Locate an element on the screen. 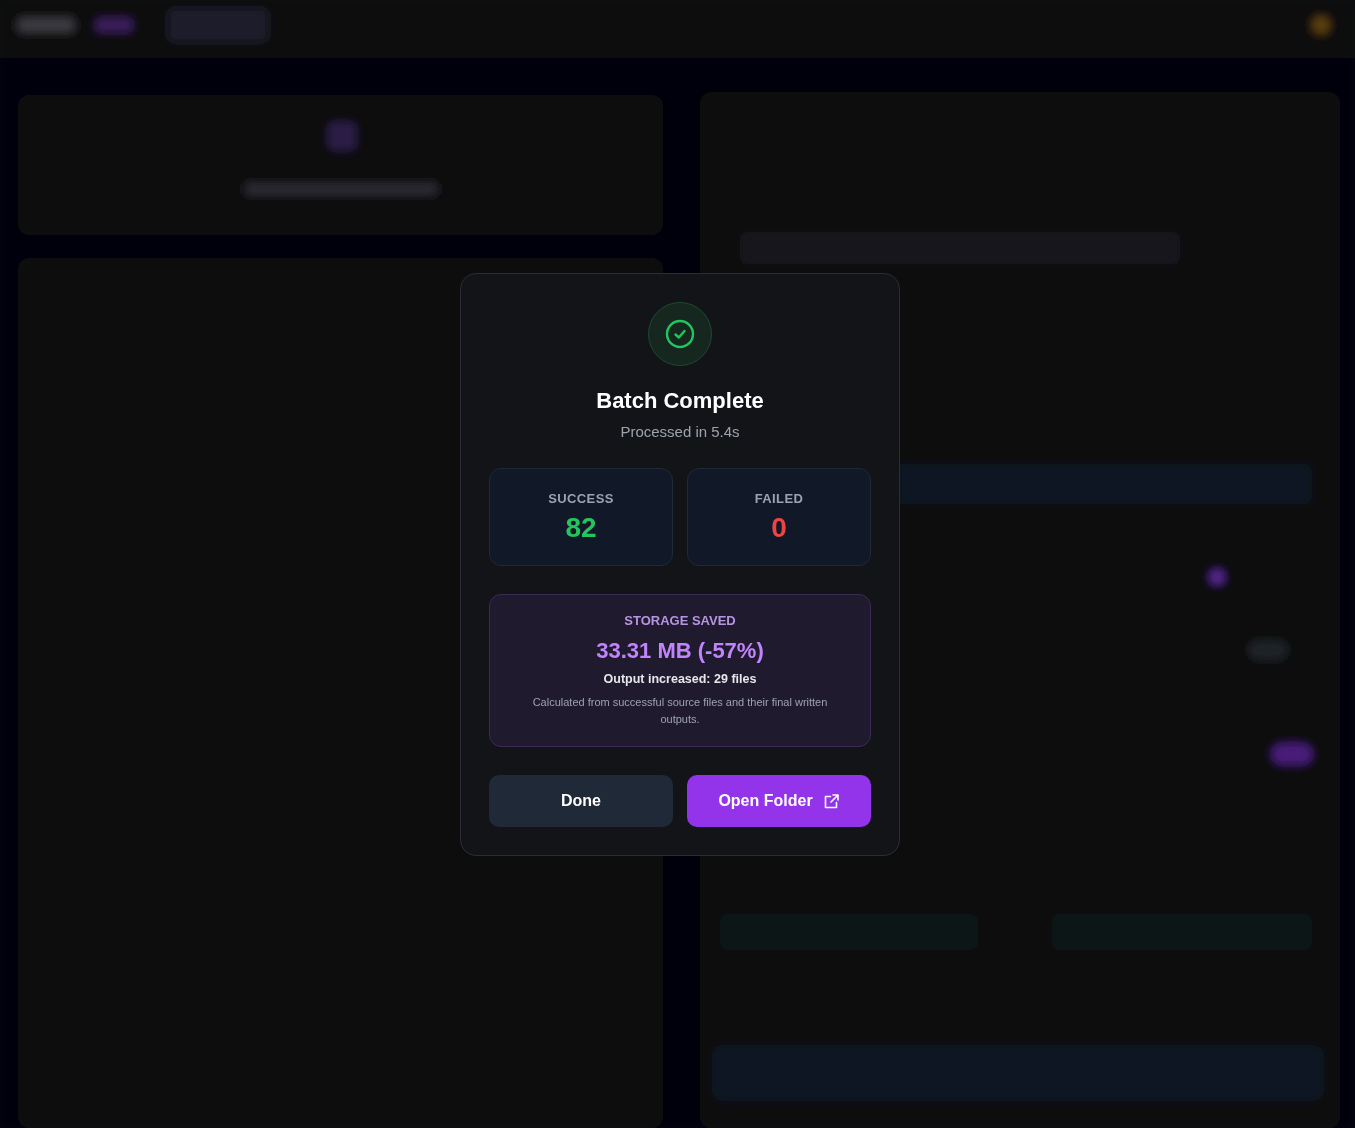 This screenshot has width=1355, height=1128. storage-label: STORAGE SAVED is located at coordinates (680, 620).